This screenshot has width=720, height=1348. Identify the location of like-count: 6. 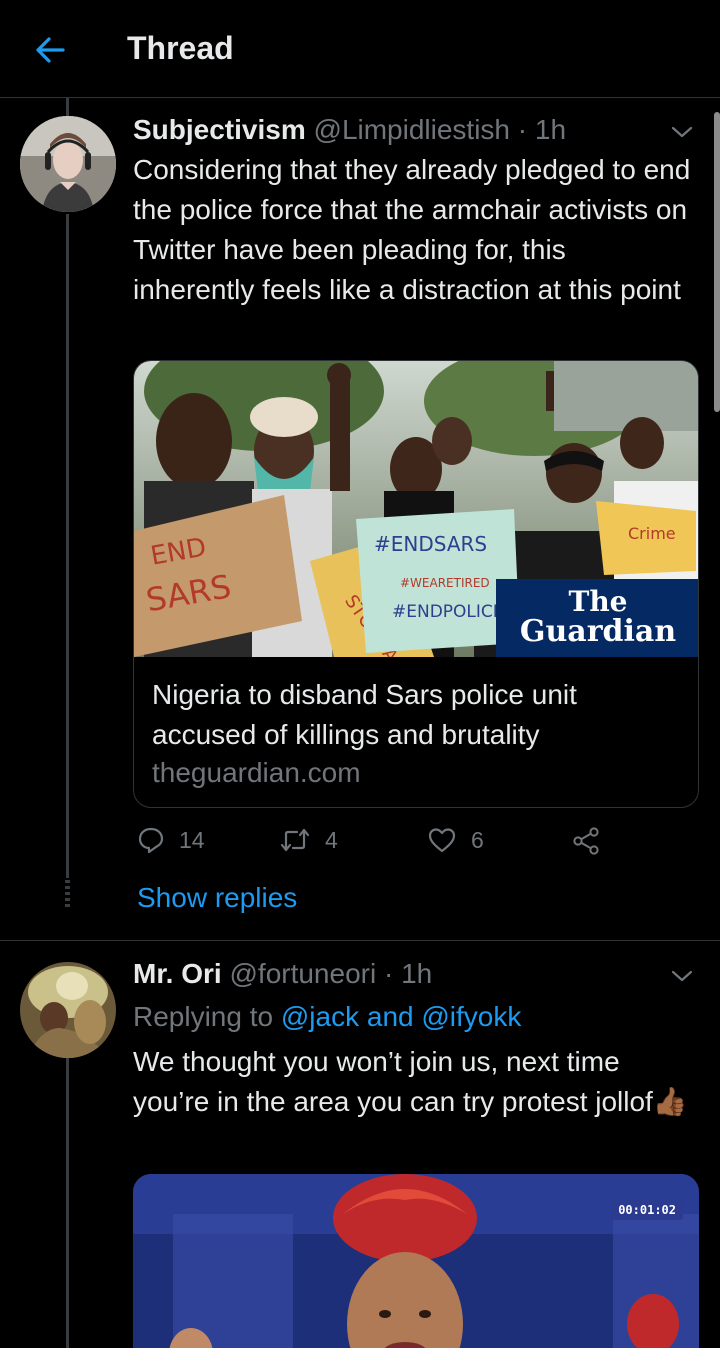
(477, 839).